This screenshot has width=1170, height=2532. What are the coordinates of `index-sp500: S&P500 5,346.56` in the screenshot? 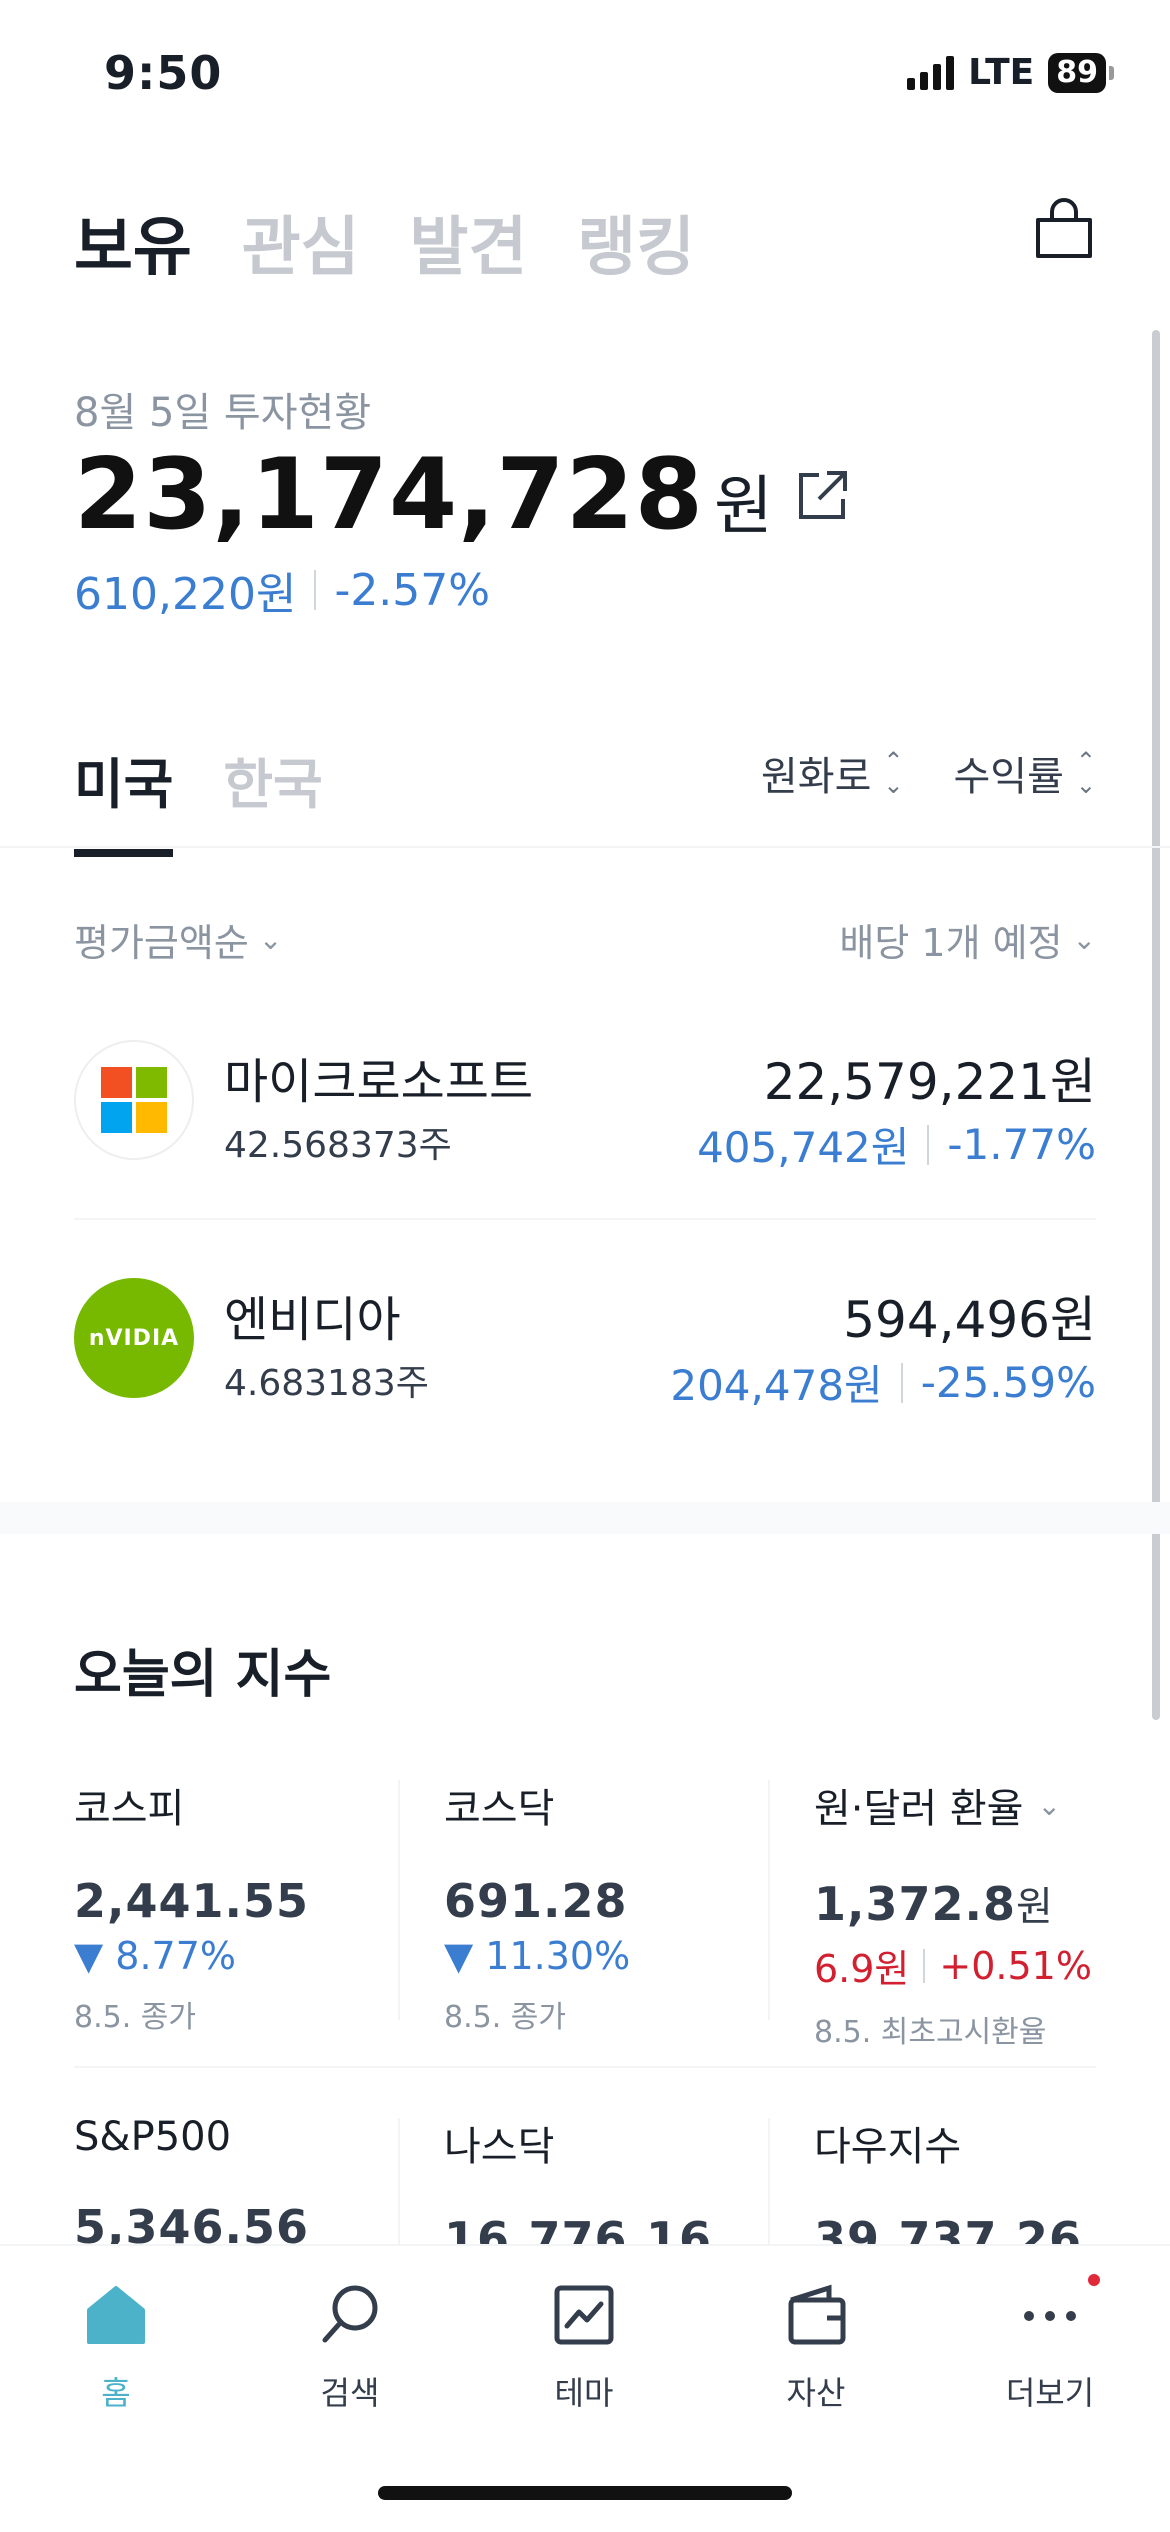 It's located at (224, 2184).